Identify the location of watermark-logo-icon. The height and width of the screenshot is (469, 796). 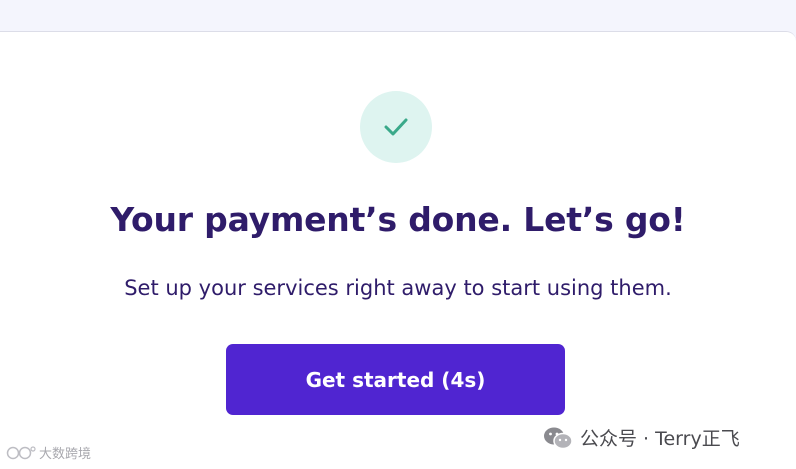
(21, 452).